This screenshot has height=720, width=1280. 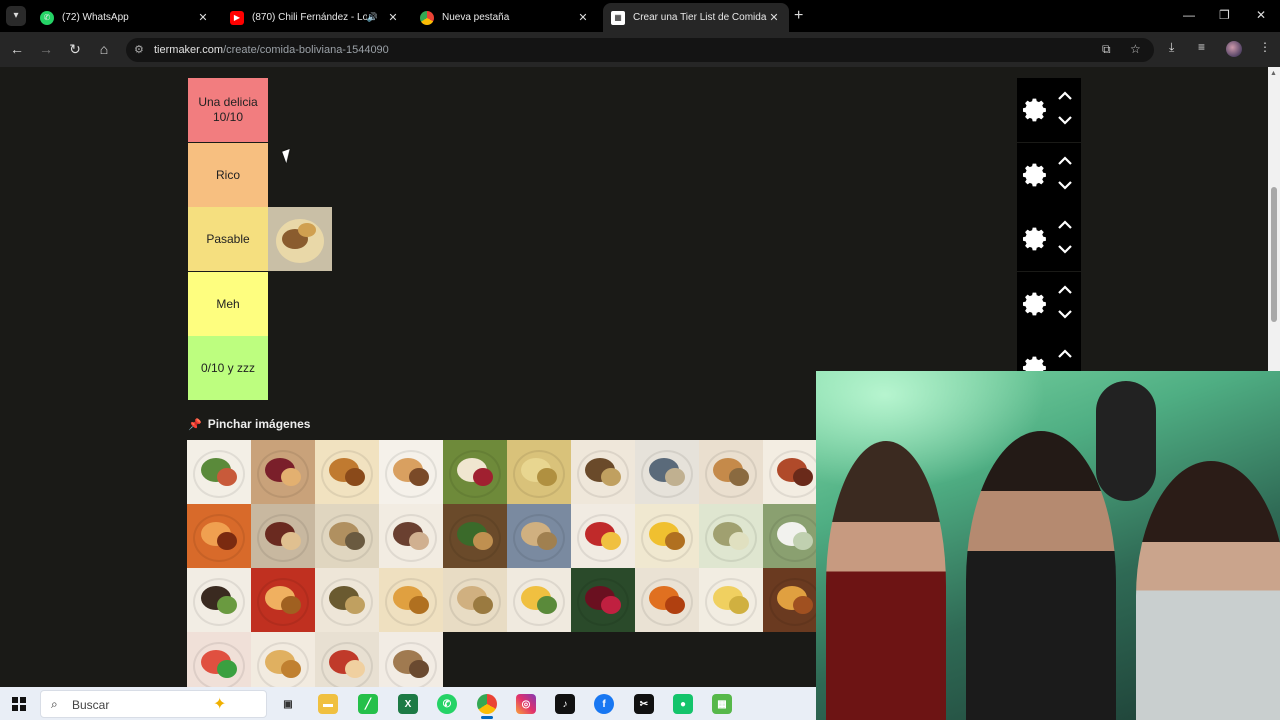 I want to click on forward-icon: →, so click(x=46, y=49).